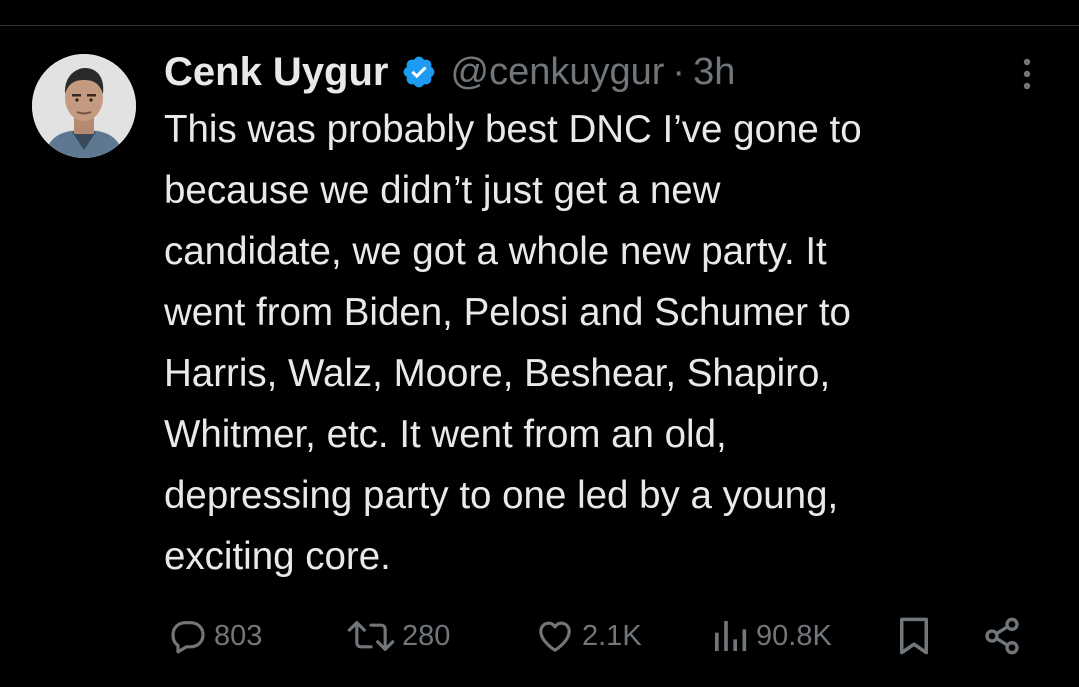 This screenshot has width=1079, height=687. Describe the element at coordinates (442, 190) in the screenshot. I see `tweet-text-line: because we didn’t just get a new` at that location.